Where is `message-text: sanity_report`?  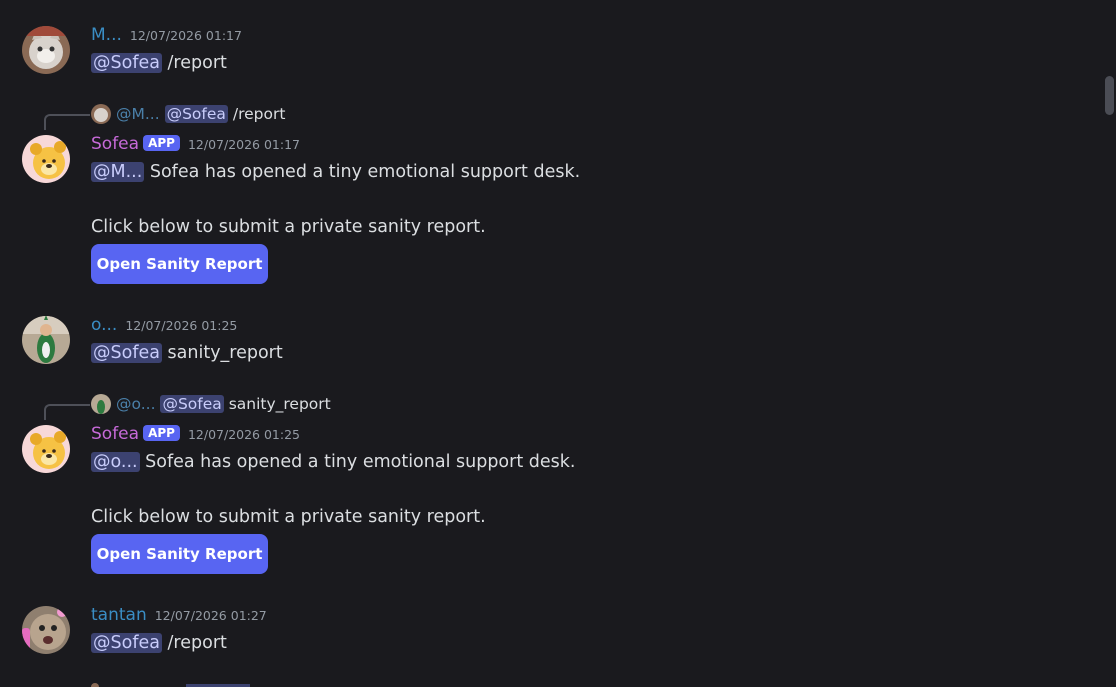
message-text: sanity_report is located at coordinates (222, 353).